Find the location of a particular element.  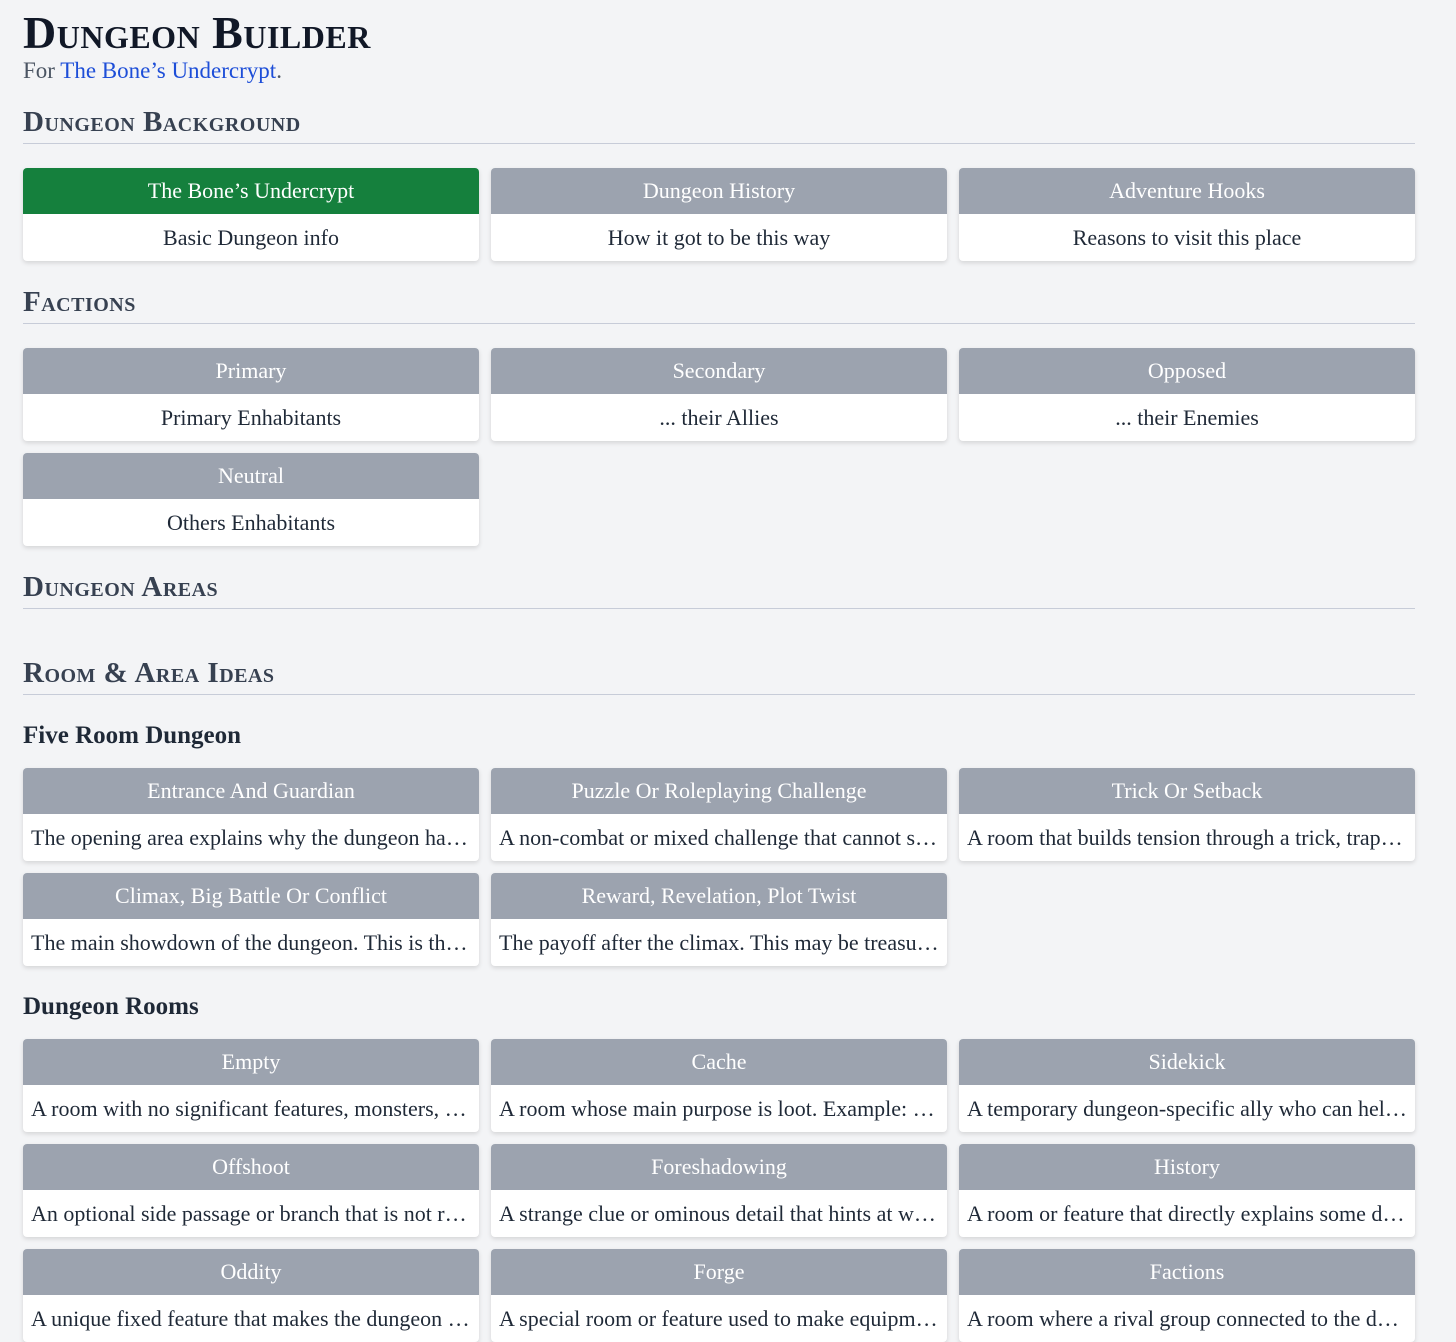

card-head: Dungeon History is located at coordinates (719, 191).